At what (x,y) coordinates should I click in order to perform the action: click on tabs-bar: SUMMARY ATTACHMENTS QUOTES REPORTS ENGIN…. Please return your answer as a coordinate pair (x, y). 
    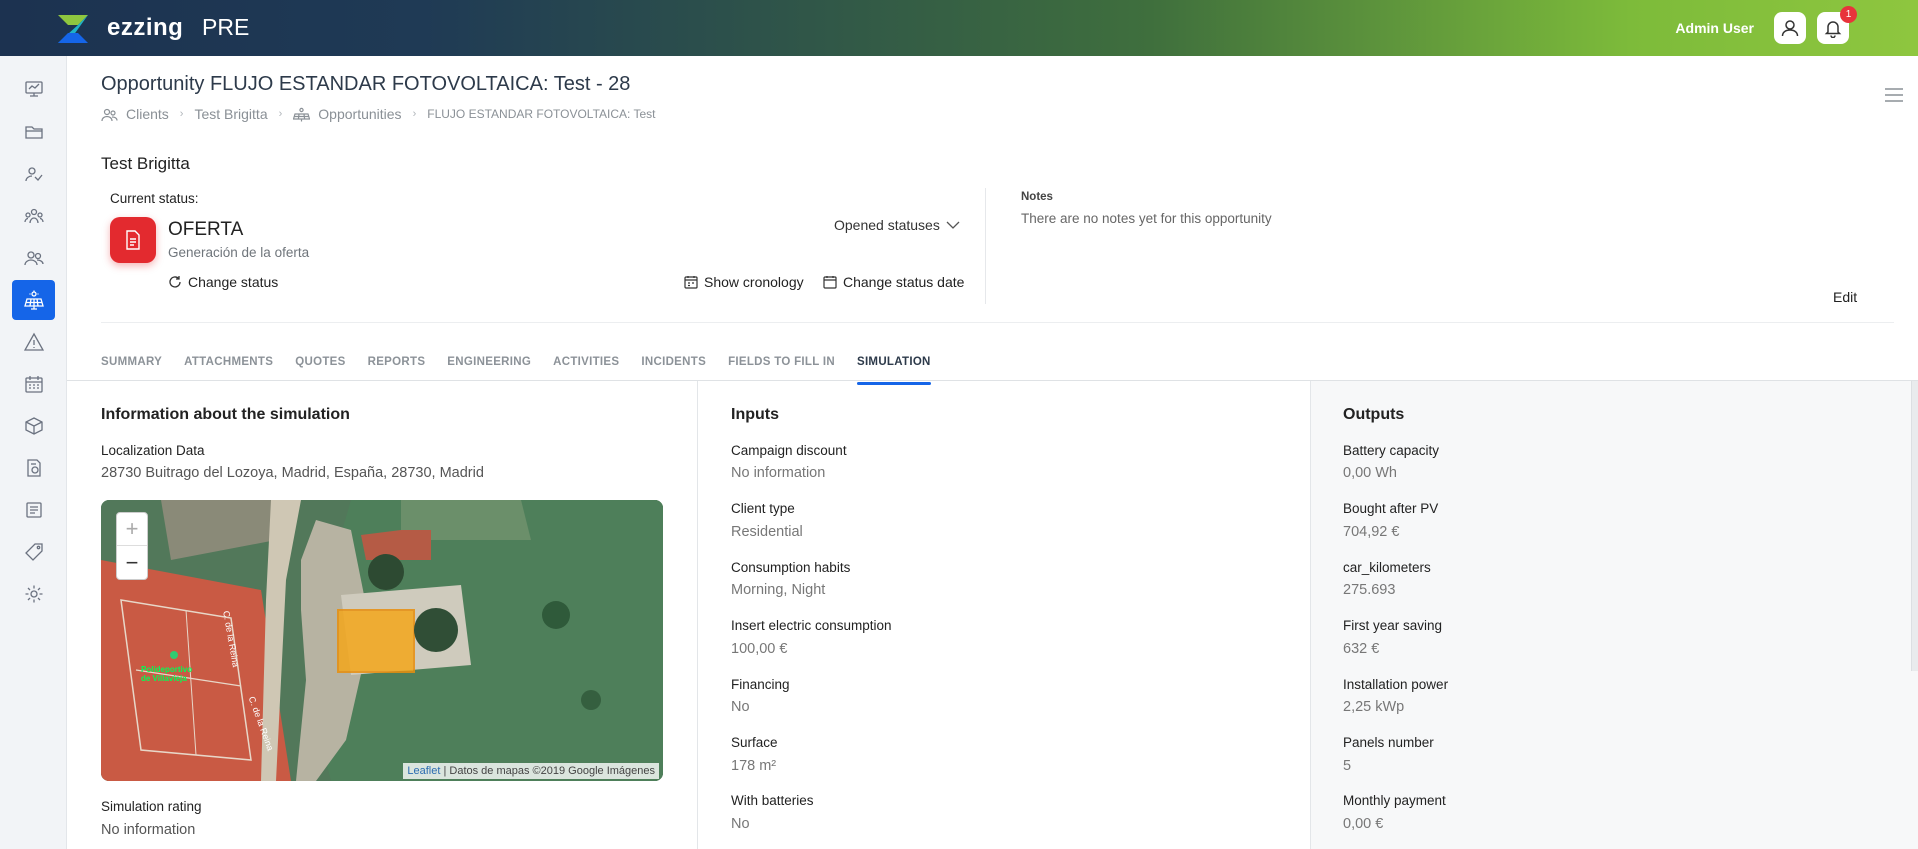
    Looking at the image, I should click on (527, 371).